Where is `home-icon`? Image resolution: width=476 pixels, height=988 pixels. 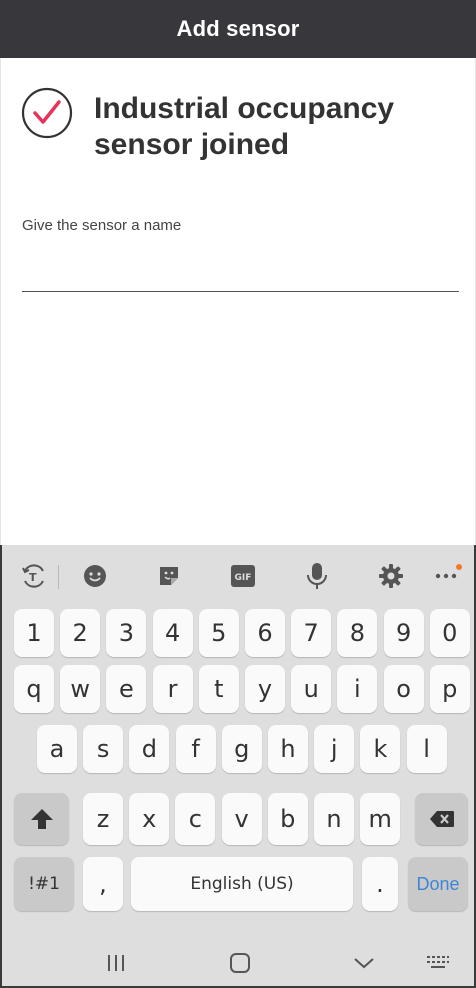 home-icon is located at coordinates (240, 963).